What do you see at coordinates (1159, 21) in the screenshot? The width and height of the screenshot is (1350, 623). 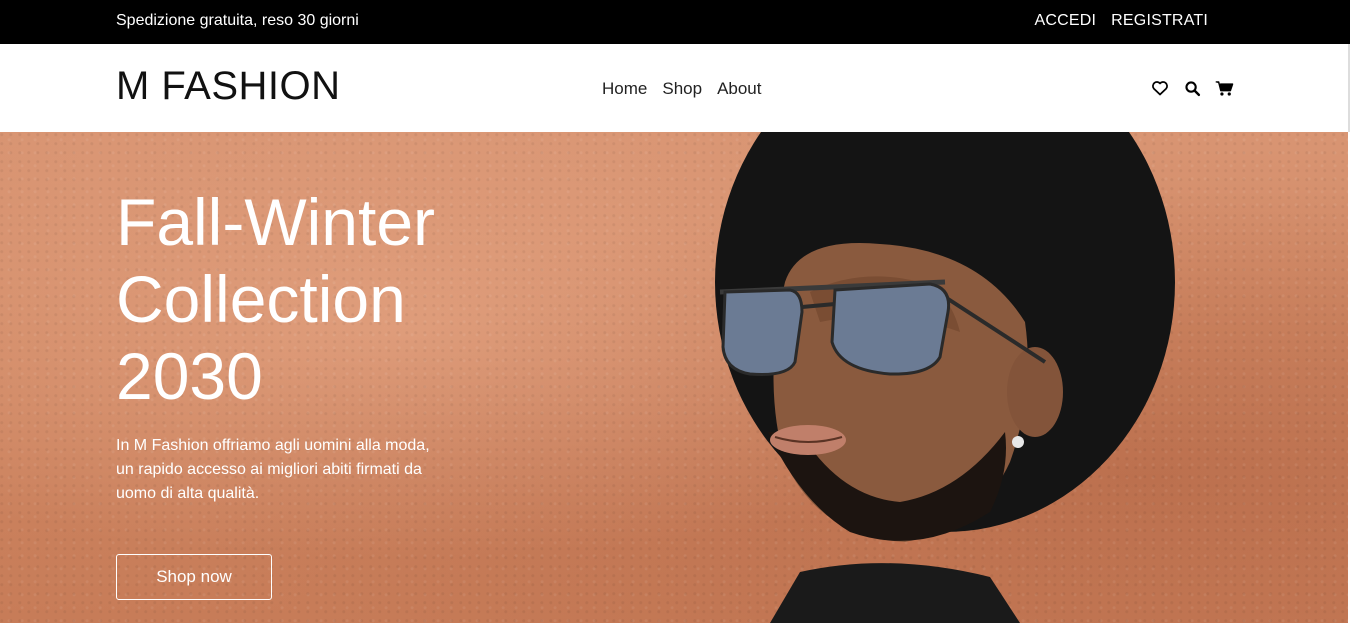 I see `register-link: REGISTRATI` at bounding box center [1159, 21].